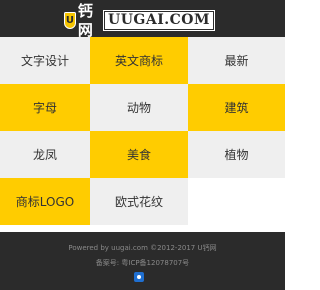  I want to click on logo-mark-letter: U, so click(69, 20).